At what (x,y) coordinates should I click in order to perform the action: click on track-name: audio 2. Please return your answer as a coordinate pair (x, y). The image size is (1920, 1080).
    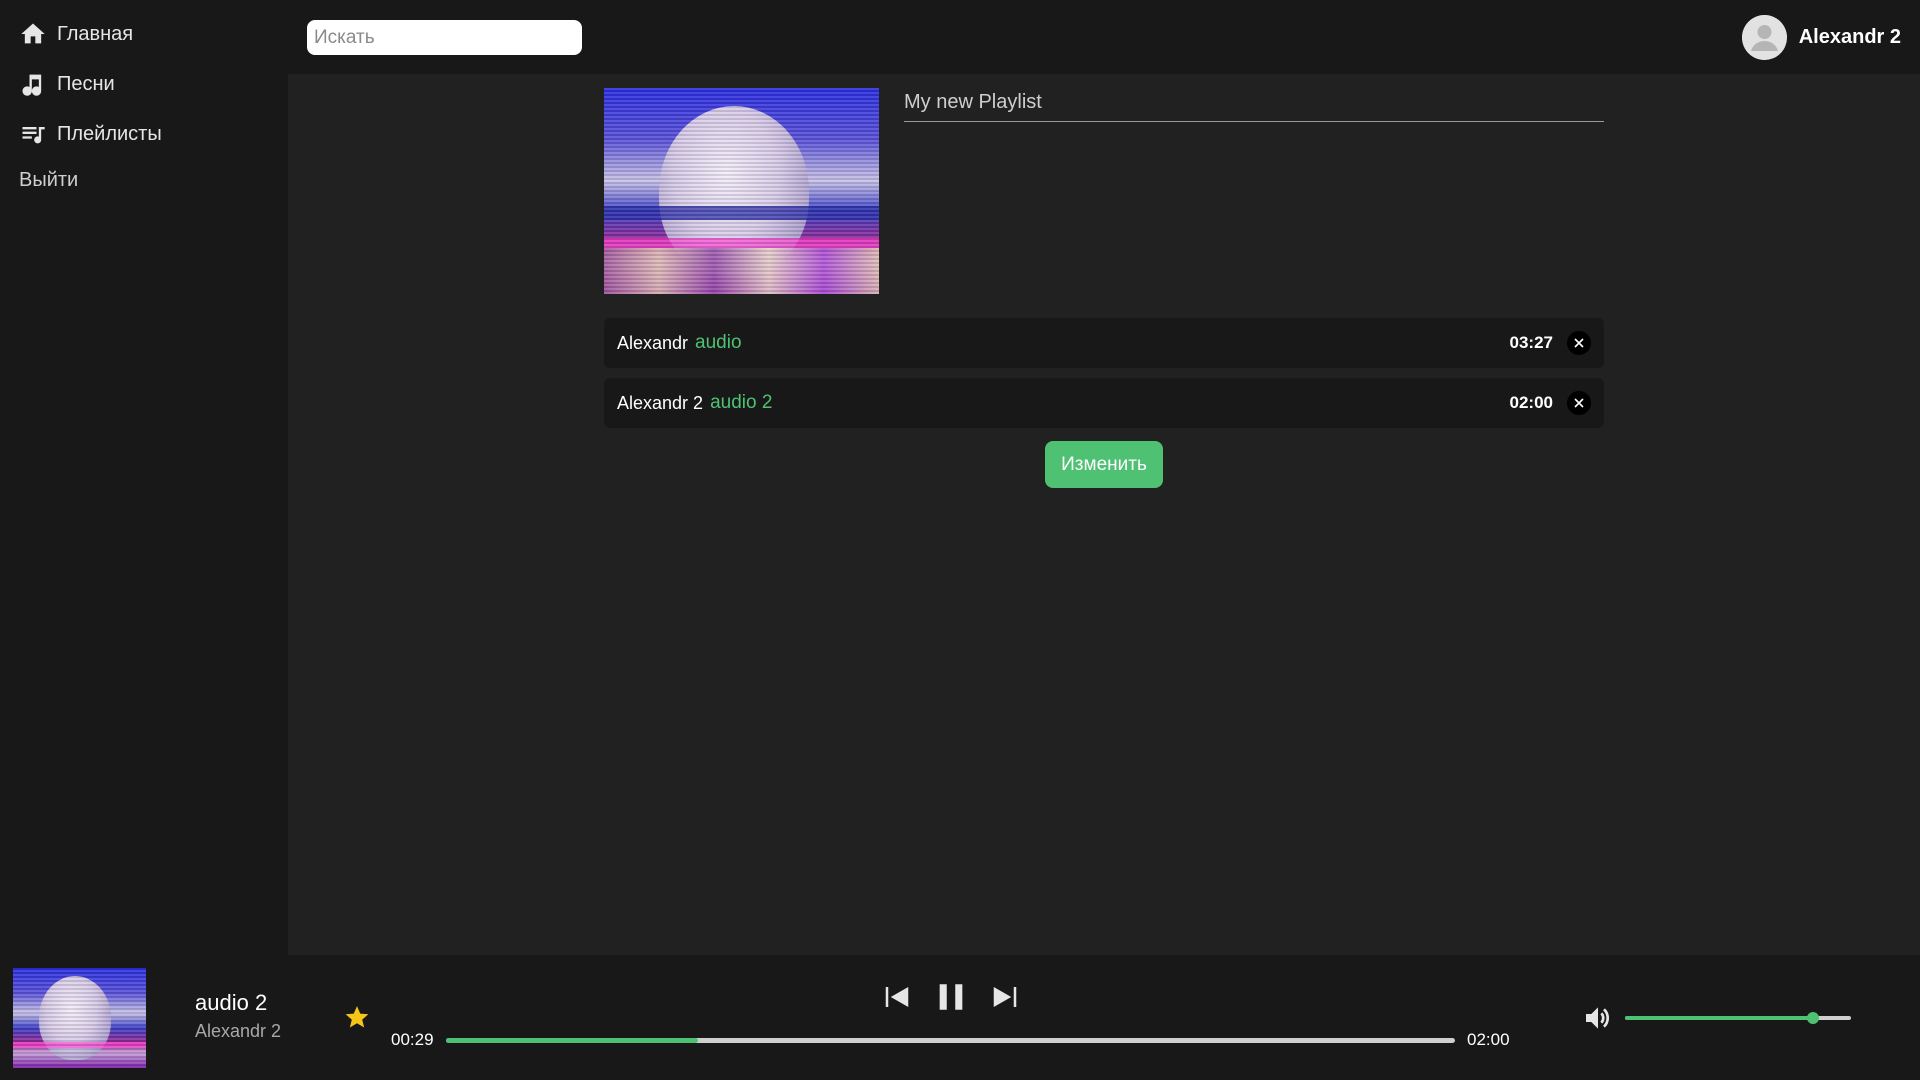
    Looking at the image, I should click on (741, 402).